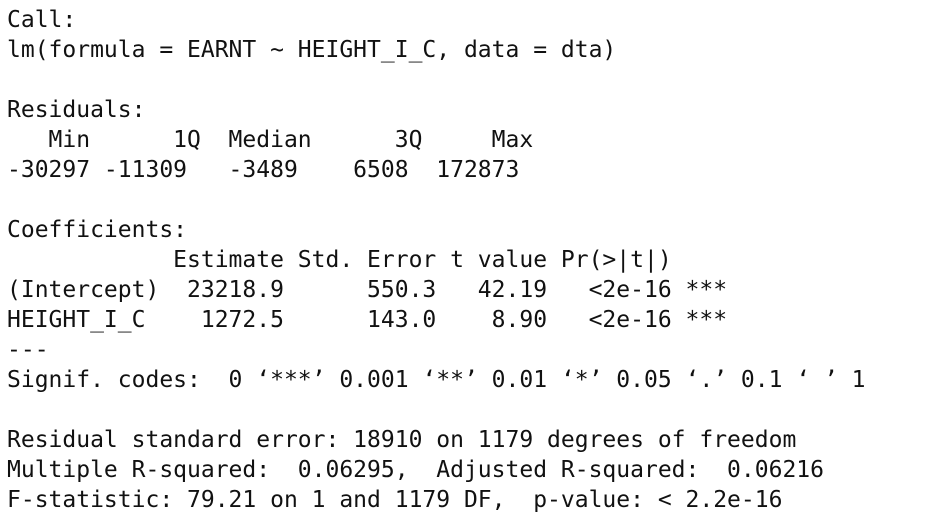 Image resolution: width=928 pixels, height=532 pixels. What do you see at coordinates (367, 320) in the screenshot?
I see `coefficient-row-height: HEIGHT_I_C 1272.5 143.0 8.90 <2e-16 ***` at bounding box center [367, 320].